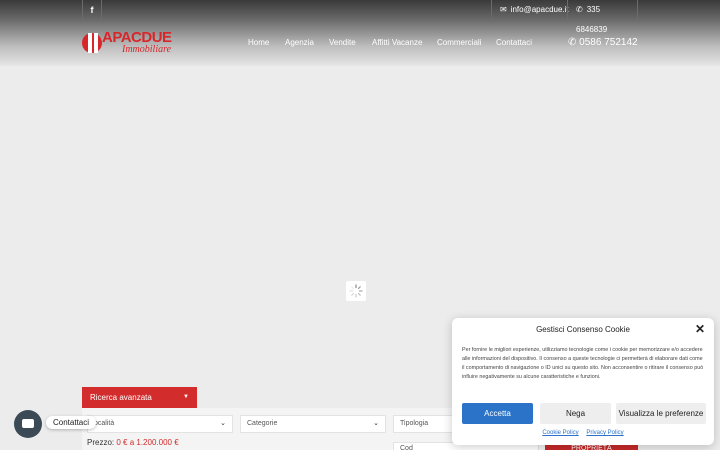 The height and width of the screenshot is (450, 720). I want to click on contact-widget-label: Contattaci, so click(71, 422).